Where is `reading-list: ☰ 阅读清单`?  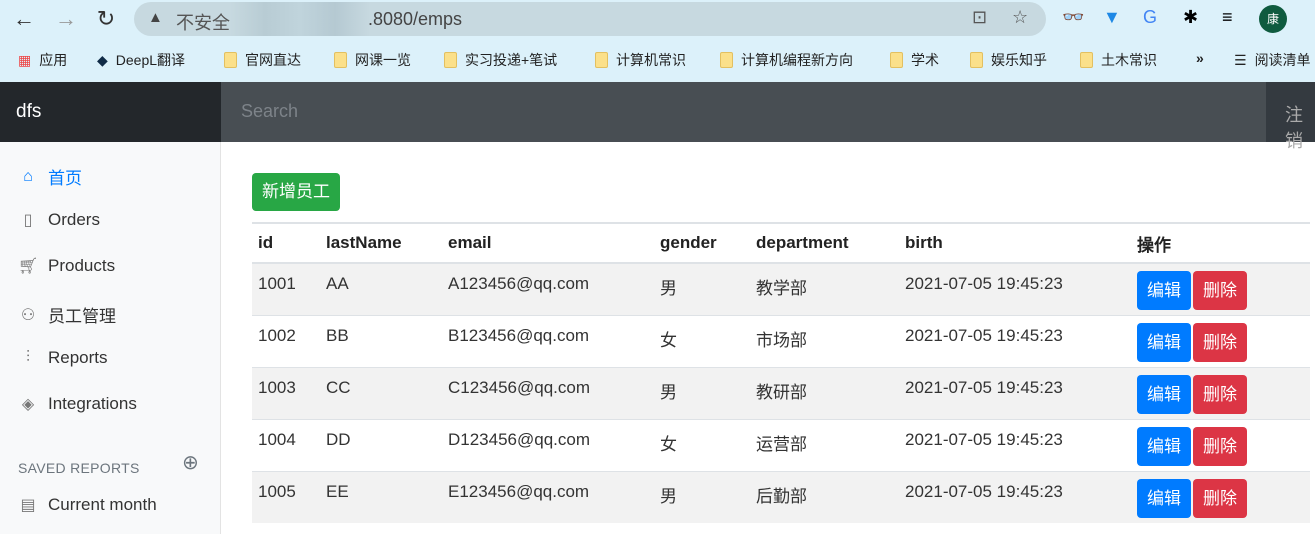 reading-list: ☰ 阅读清单 is located at coordinates (1272, 60).